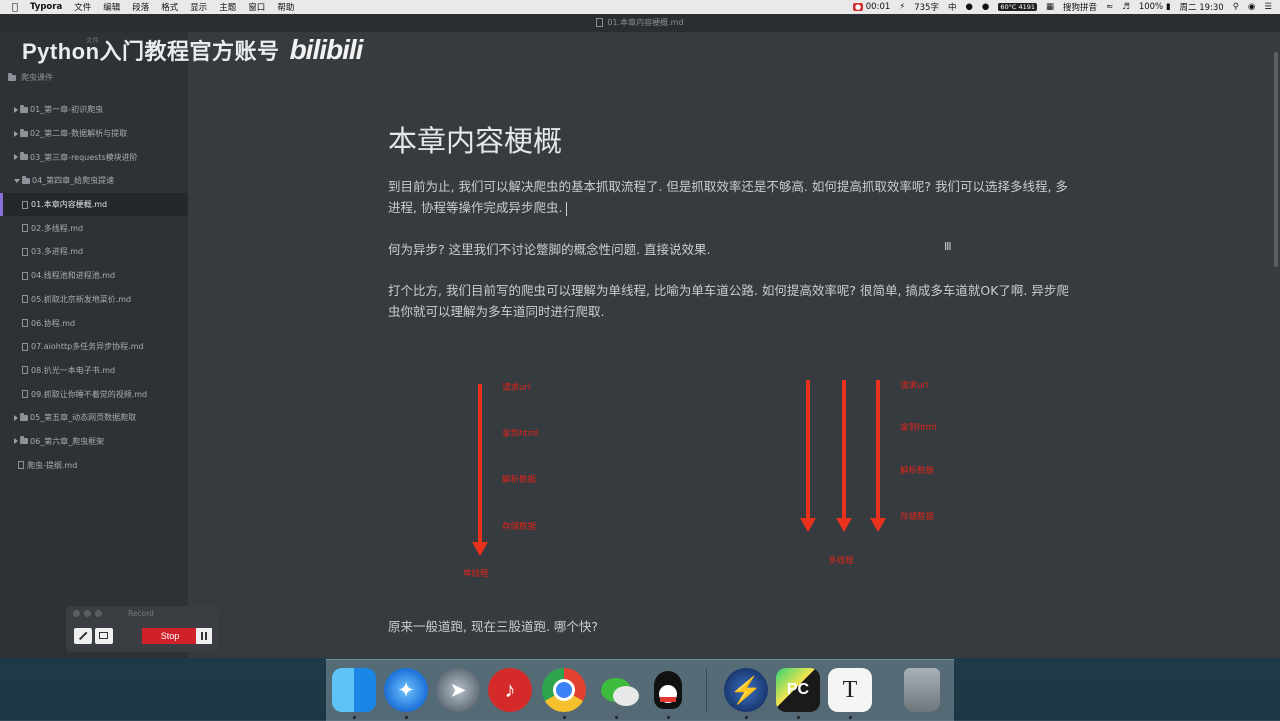 This screenshot has width=1280, height=721. Describe the element at coordinates (94, 323) in the screenshot. I see `sidebar-file-item: 06.协程.md` at that location.